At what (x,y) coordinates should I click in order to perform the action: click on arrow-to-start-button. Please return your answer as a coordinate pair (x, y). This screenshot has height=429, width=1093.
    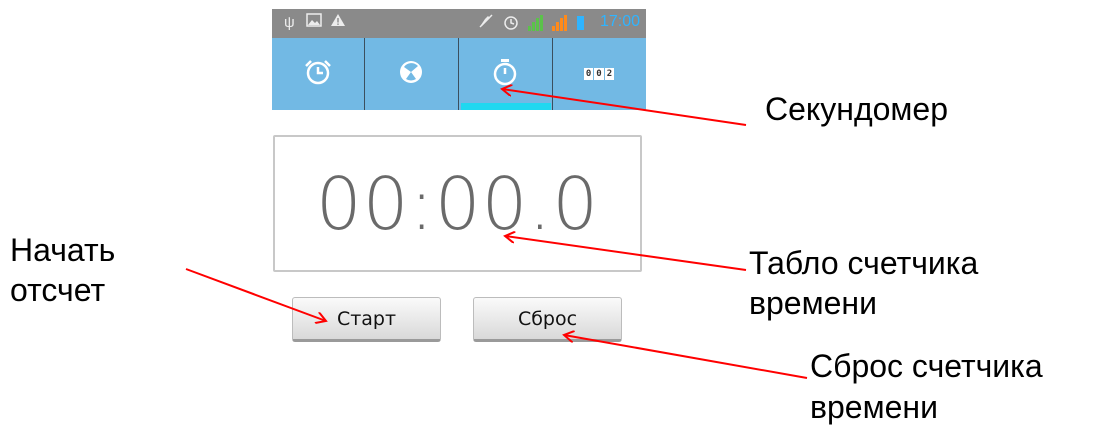
    Looking at the image, I should click on (255, 294).